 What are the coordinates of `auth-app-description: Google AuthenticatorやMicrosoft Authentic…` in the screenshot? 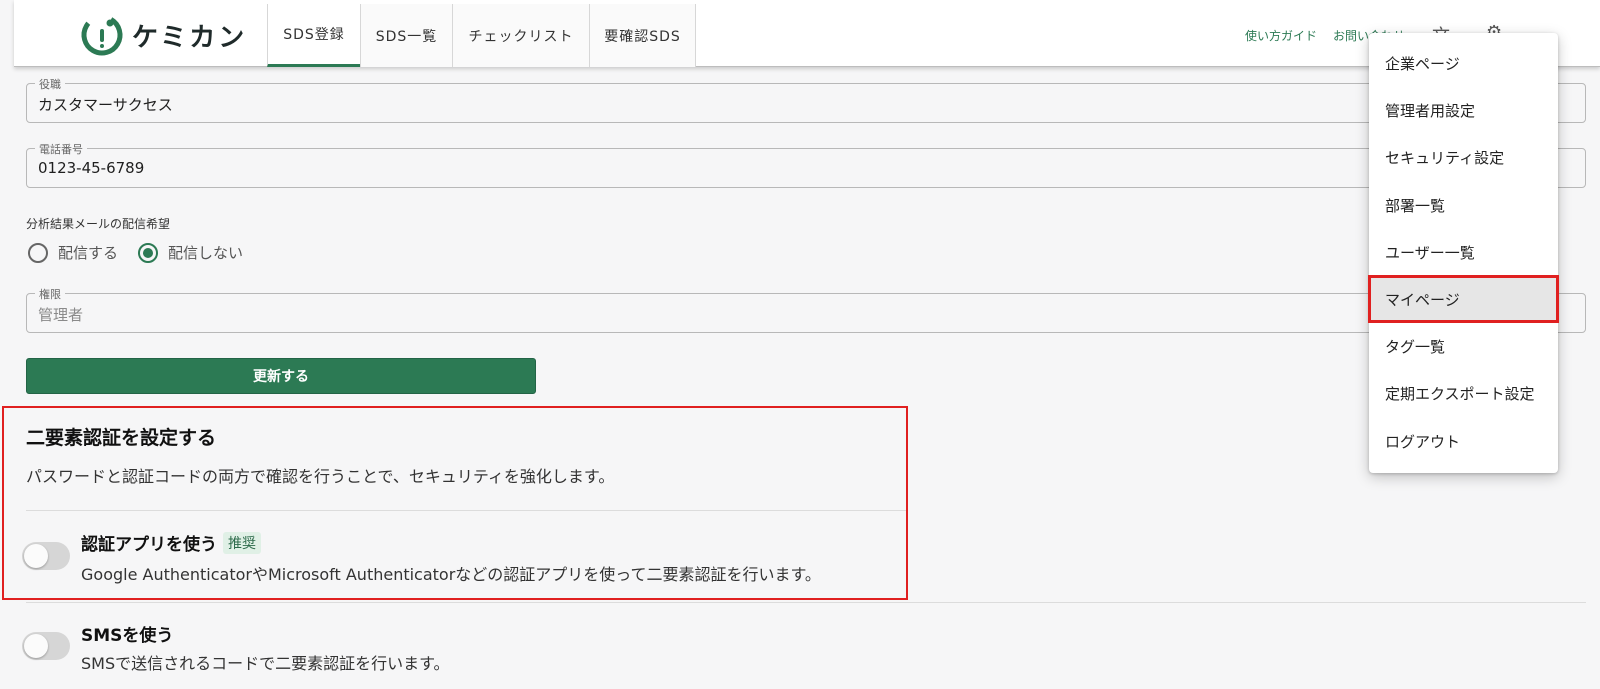 It's located at (451, 574).